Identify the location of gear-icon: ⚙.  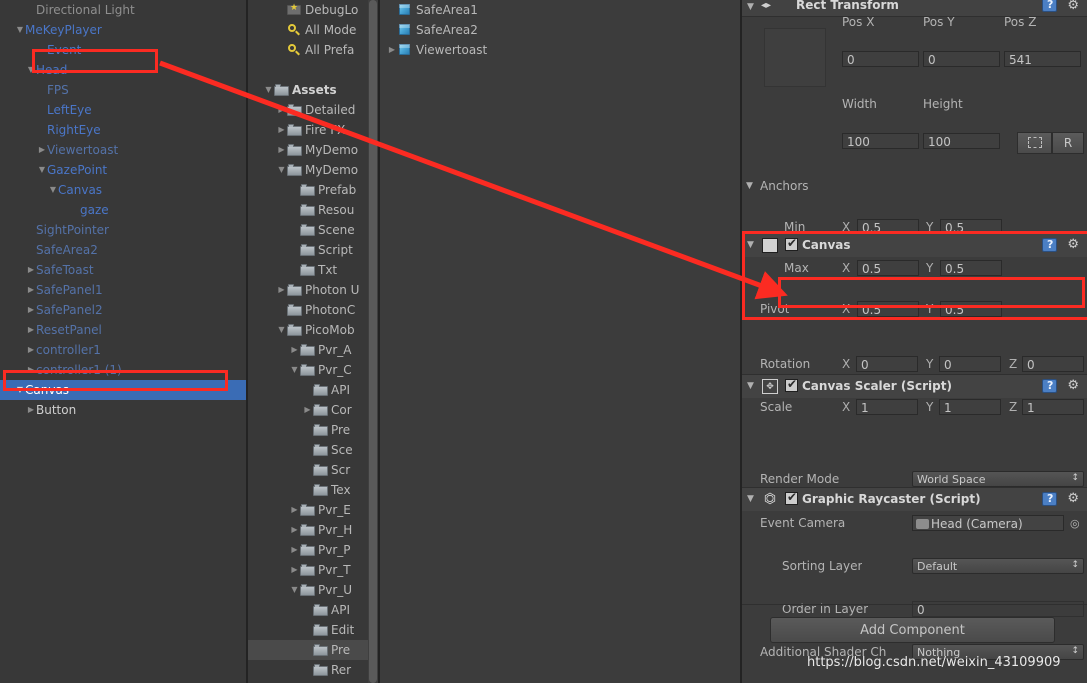
(1073, 499).